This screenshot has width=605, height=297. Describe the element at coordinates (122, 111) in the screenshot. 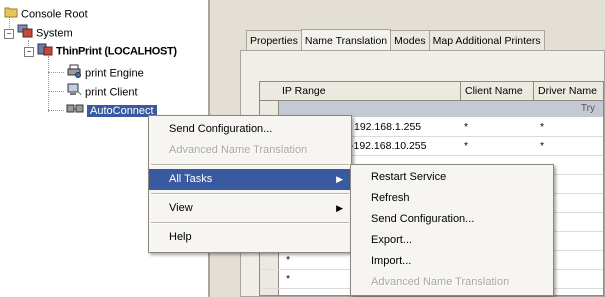

I see `tree-label-selected: AutoConnect` at that location.